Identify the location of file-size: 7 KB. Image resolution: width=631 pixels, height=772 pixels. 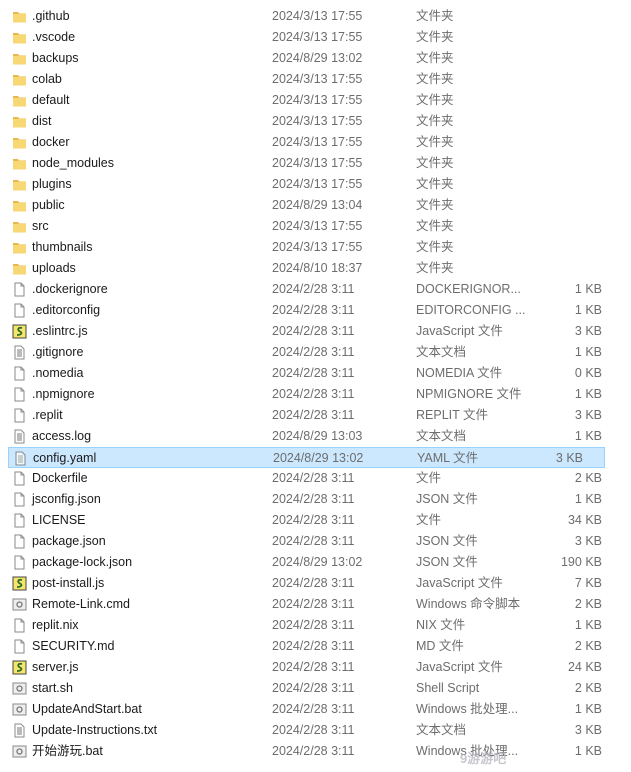
(588, 583).